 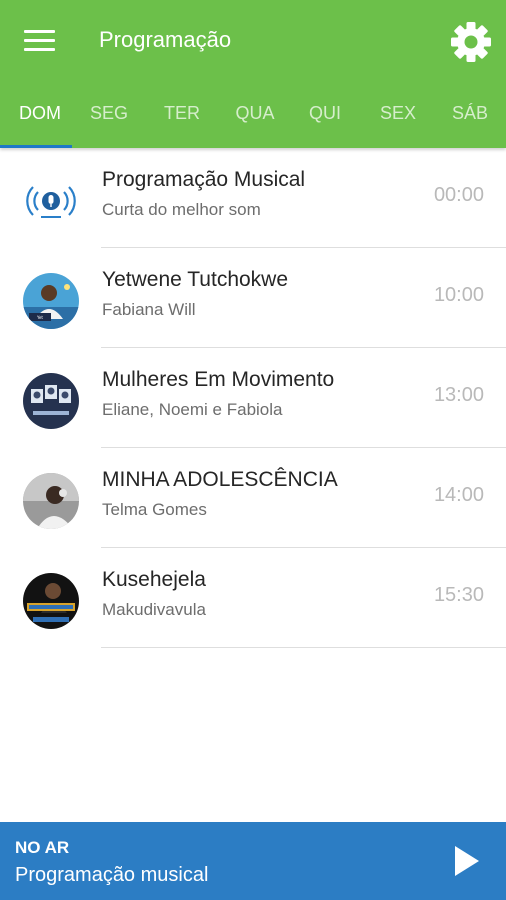 I want to click on now-playing-title: Programação musical, so click(x=112, y=875).